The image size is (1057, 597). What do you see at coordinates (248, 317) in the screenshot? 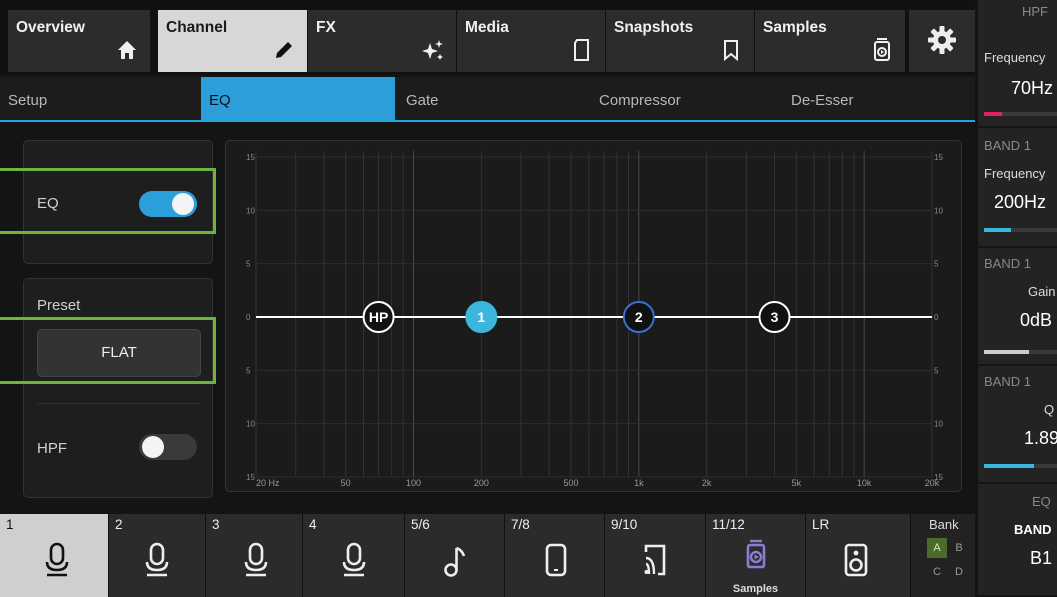
I see `y-tick-label-left: 0` at bounding box center [248, 317].